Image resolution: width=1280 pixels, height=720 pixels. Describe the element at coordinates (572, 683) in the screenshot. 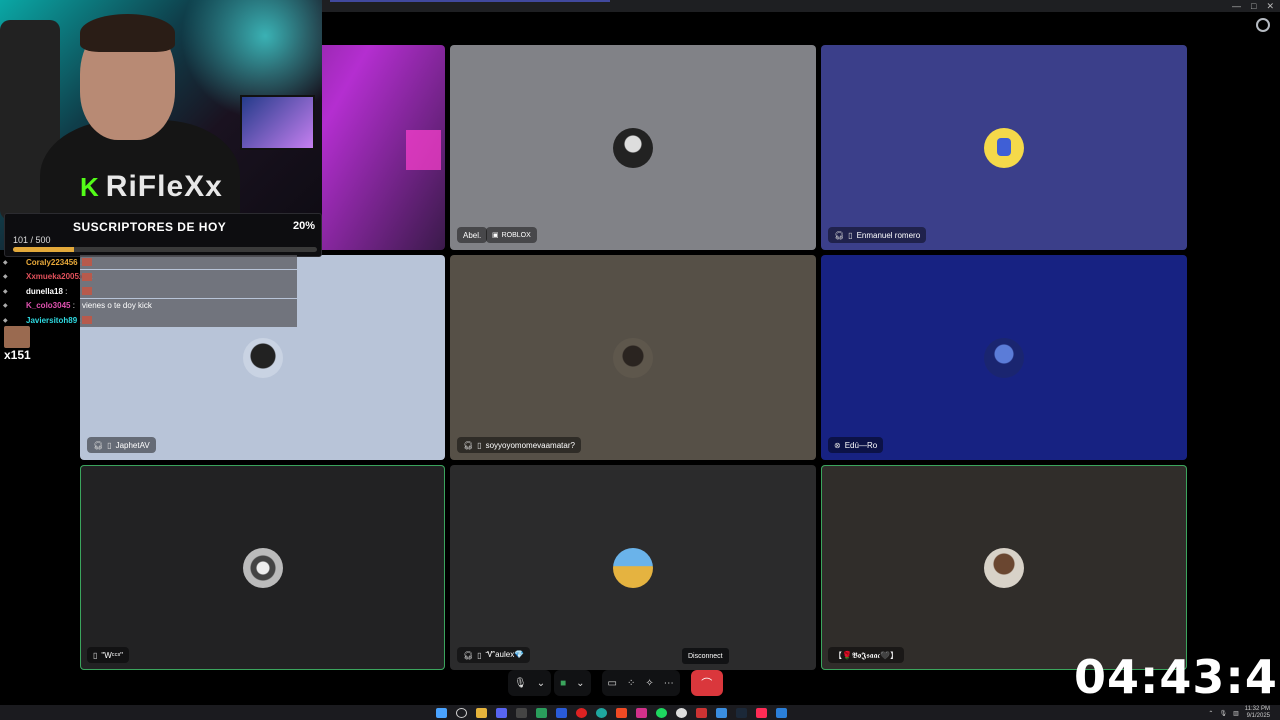

I see `camera-control: ■ ⌄` at that location.